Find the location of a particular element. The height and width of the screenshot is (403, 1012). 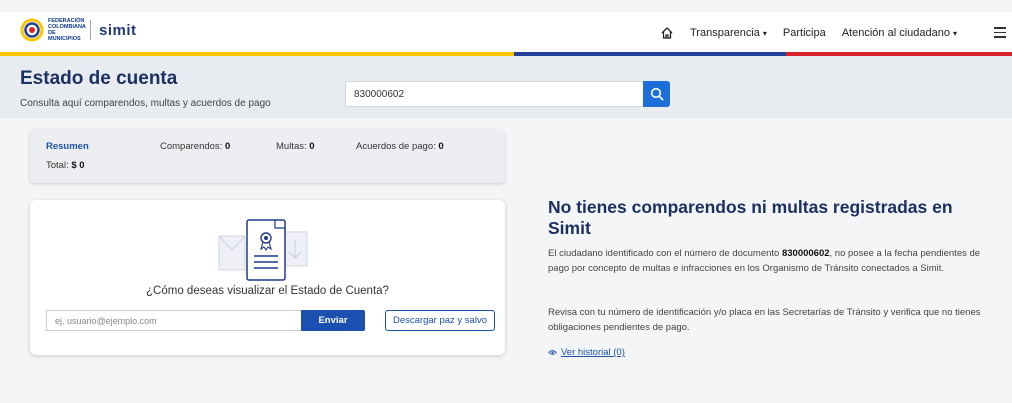

menu-icon is located at coordinates (1000, 32).